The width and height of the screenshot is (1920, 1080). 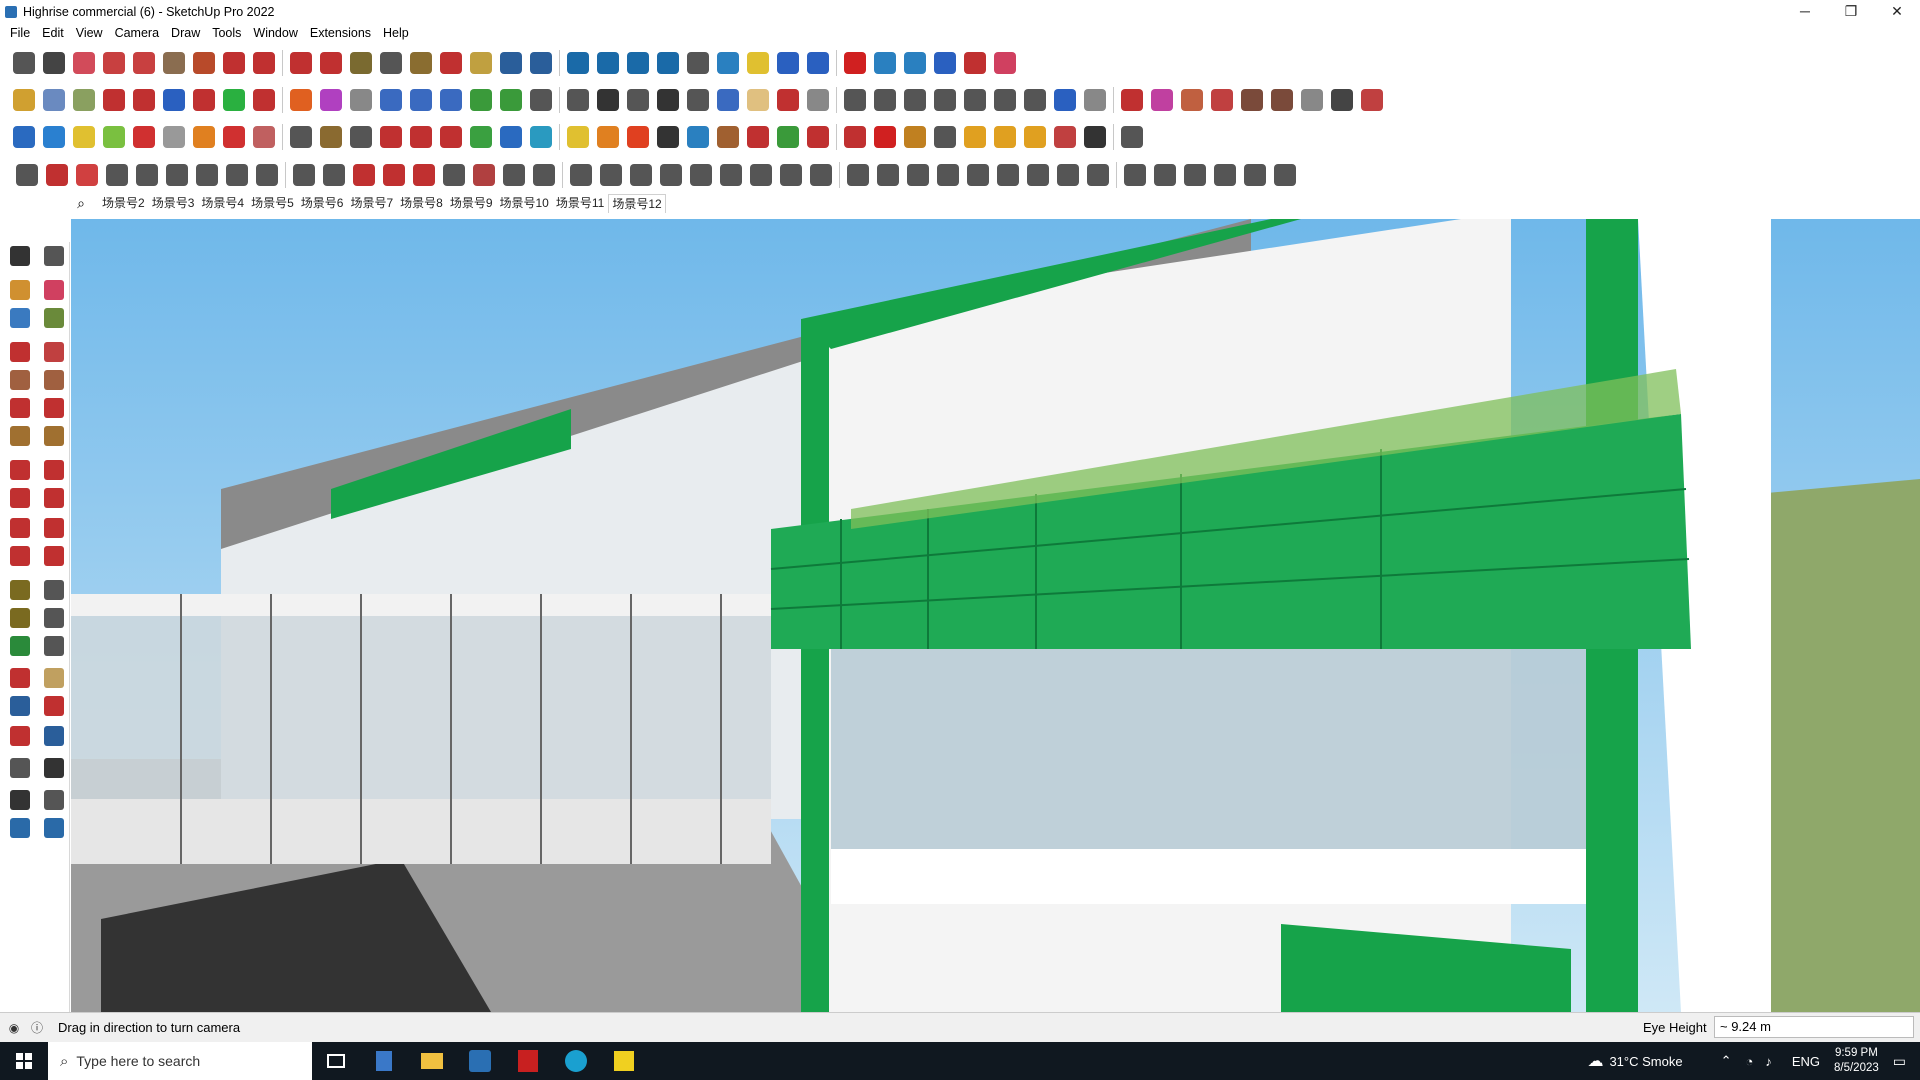 I want to click on scene-tab-3: 场景号3, so click(x=173, y=203).